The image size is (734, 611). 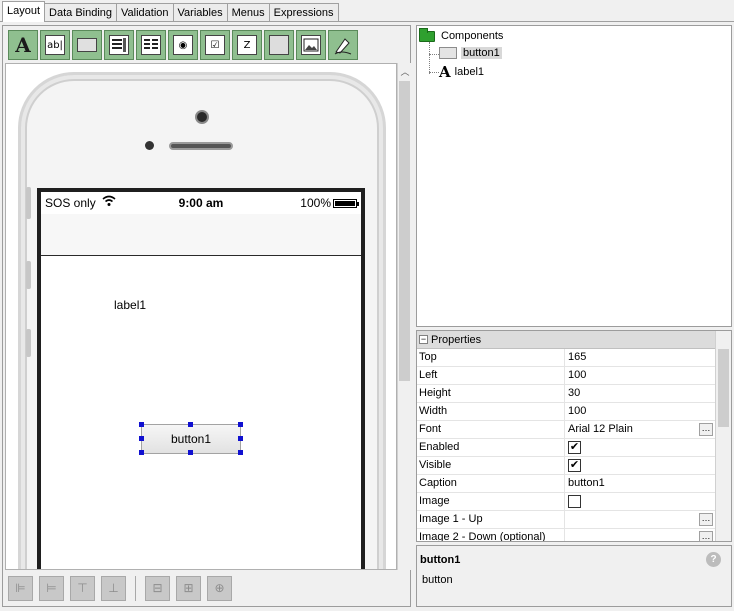 What do you see at coordinates (491, 501) in the screenshot?
I see `property-name: Image` at bounding box center [491, 501].